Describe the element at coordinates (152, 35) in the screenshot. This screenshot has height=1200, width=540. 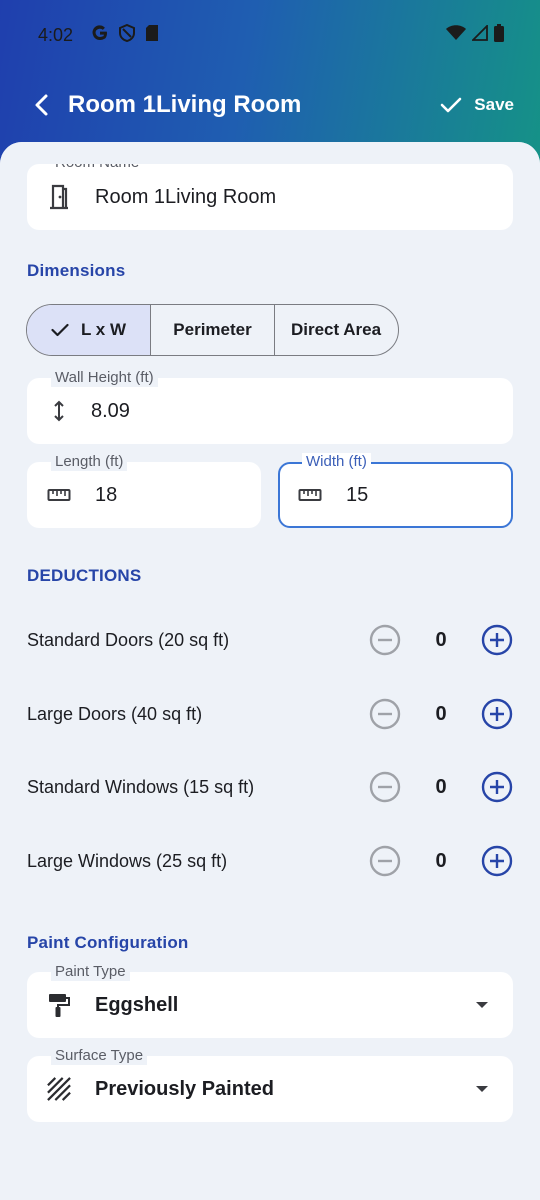
I see `sd-card-icon` at that location.